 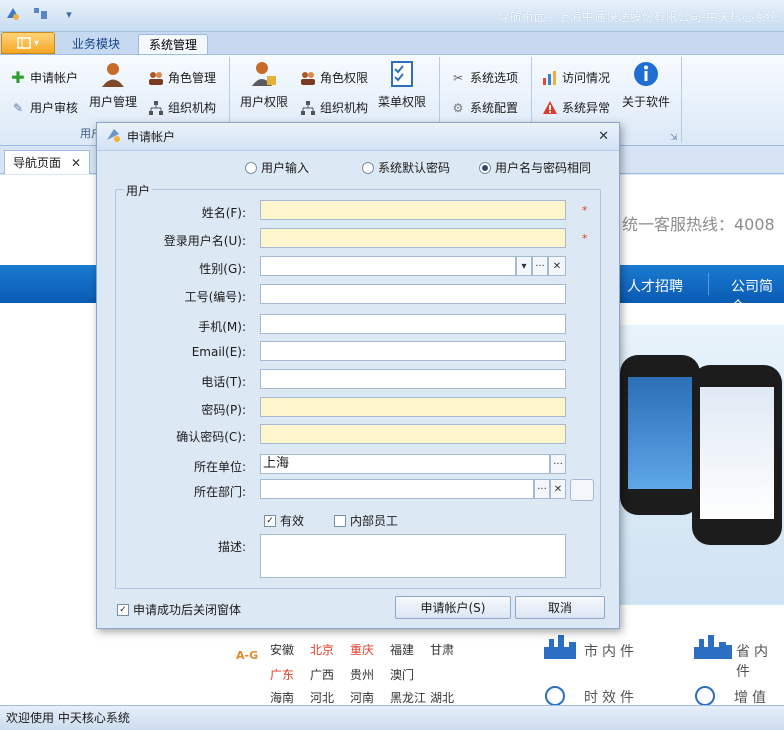 What do you see at coordinates (413, 379) in the screenshot?
I see `phone-field` at bounding box center [413, 379].